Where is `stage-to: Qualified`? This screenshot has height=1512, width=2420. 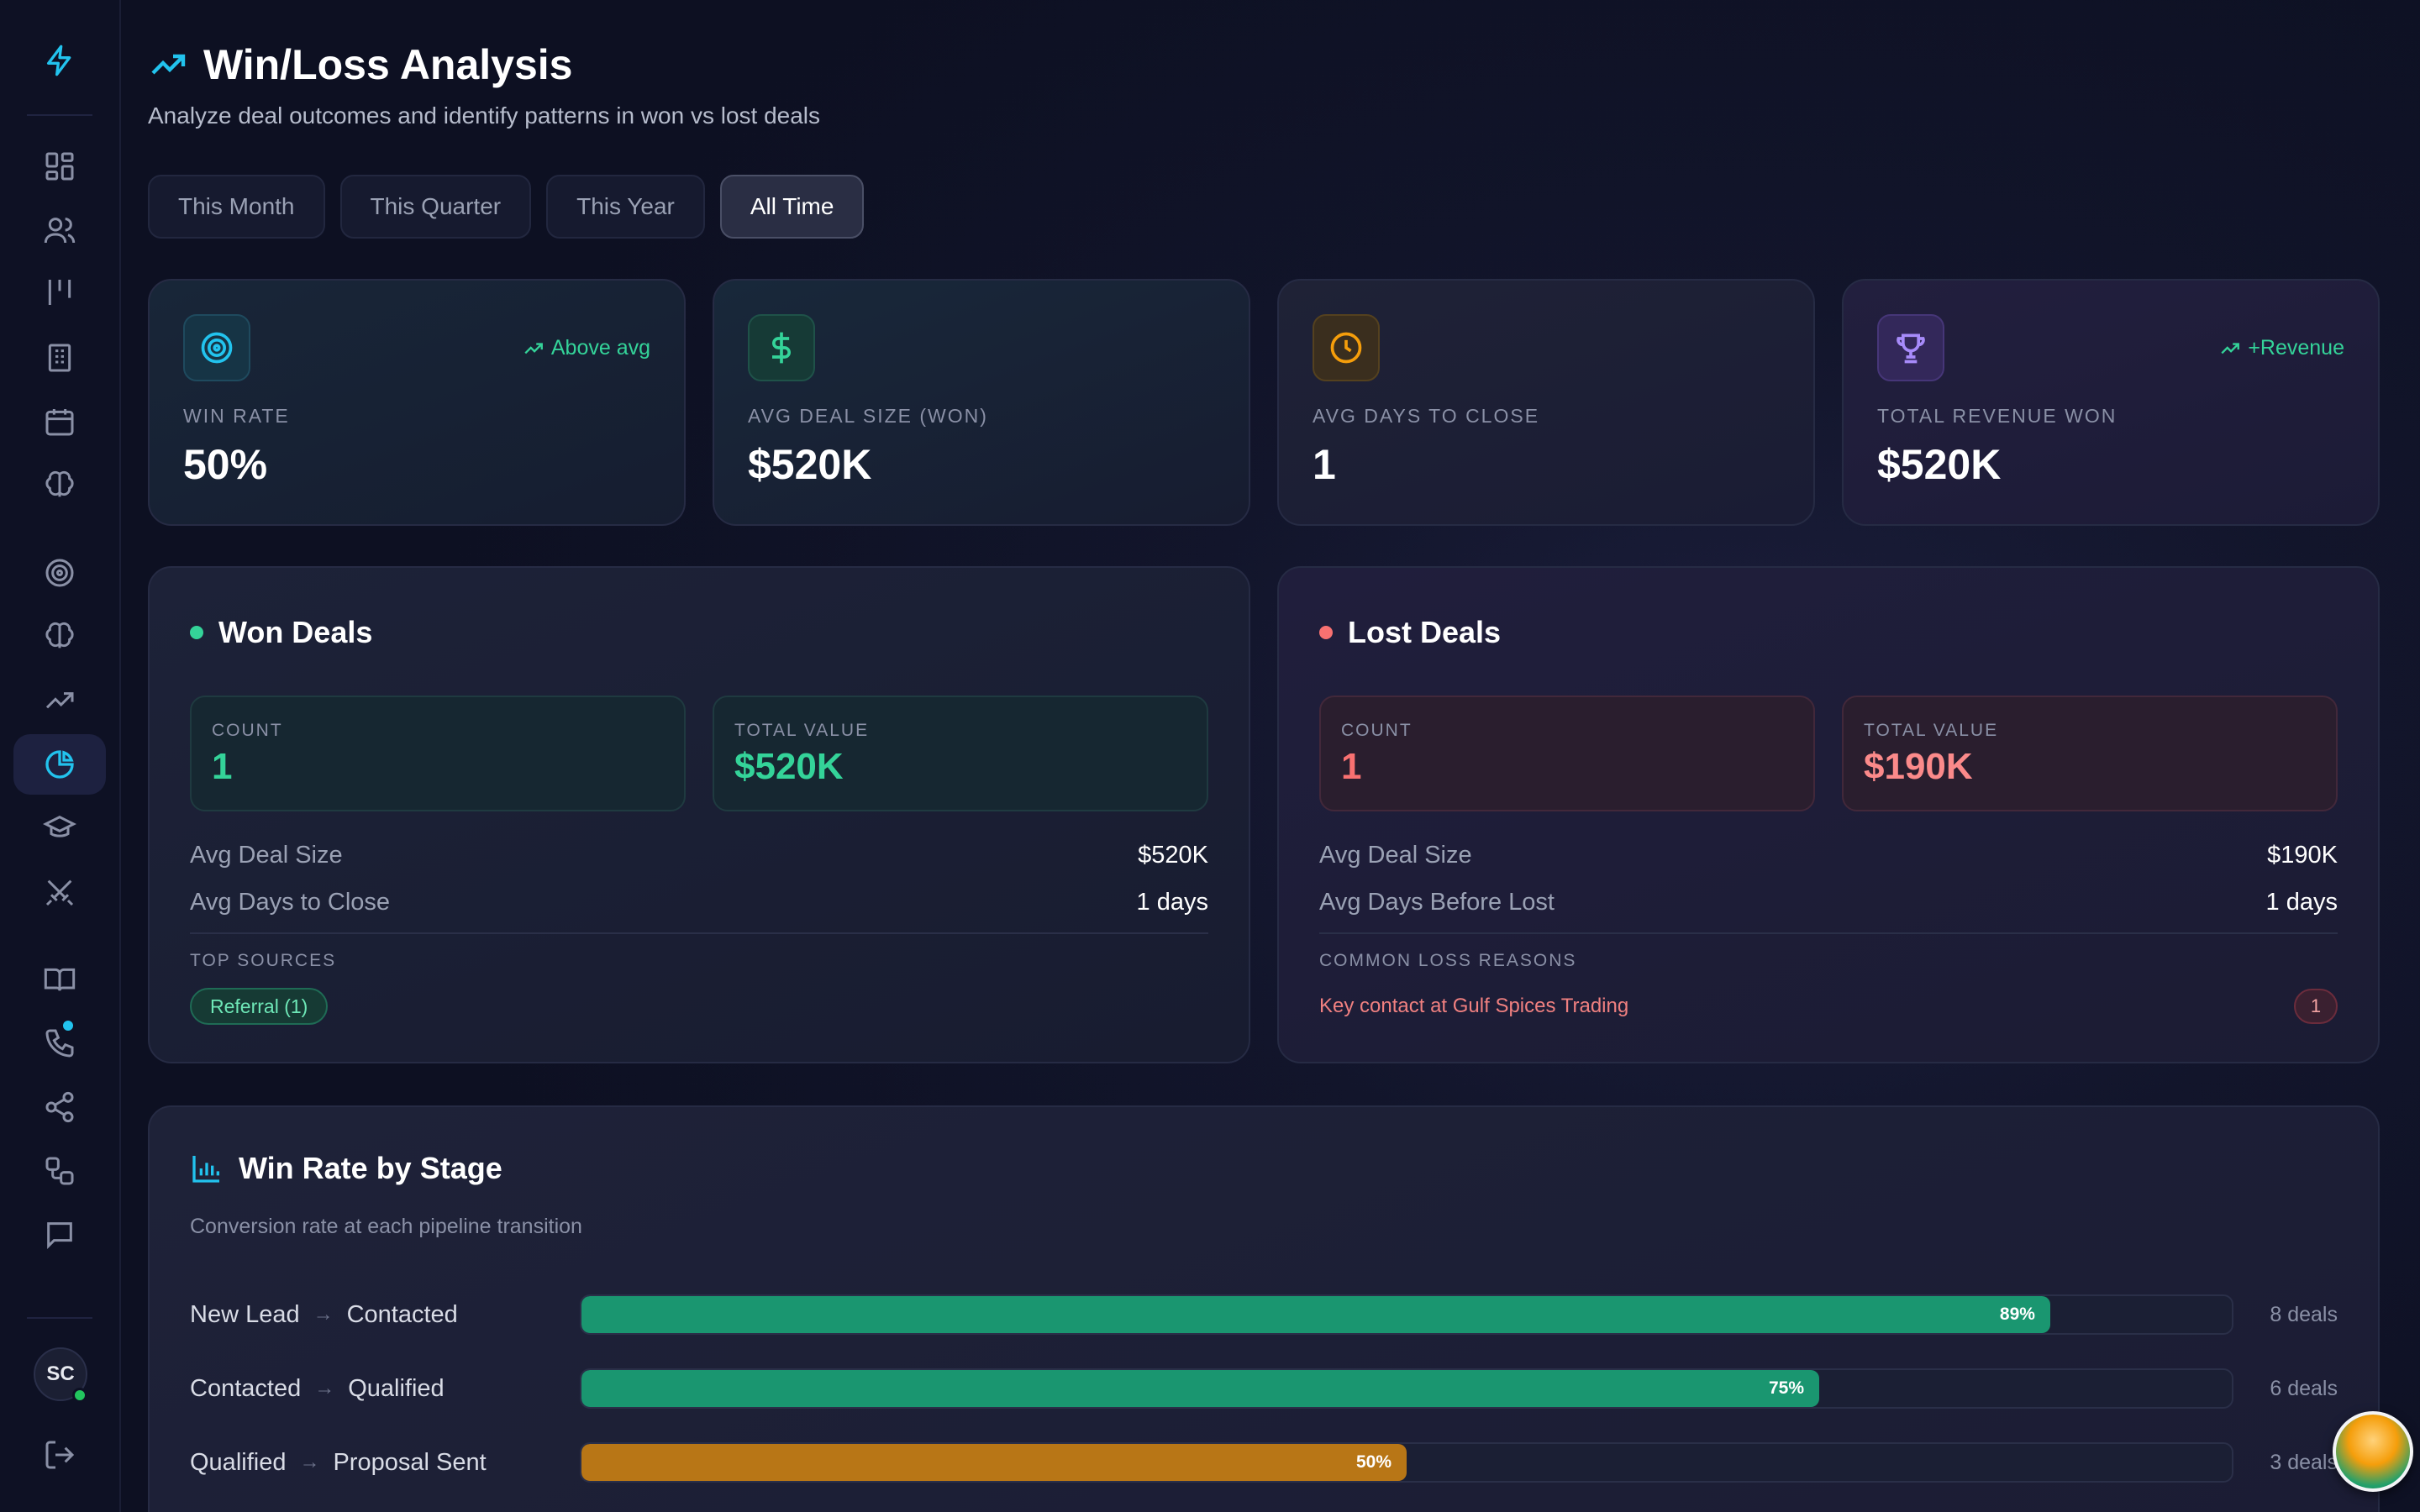
stage-to: Qualified is located at coordinates (397, 1388).